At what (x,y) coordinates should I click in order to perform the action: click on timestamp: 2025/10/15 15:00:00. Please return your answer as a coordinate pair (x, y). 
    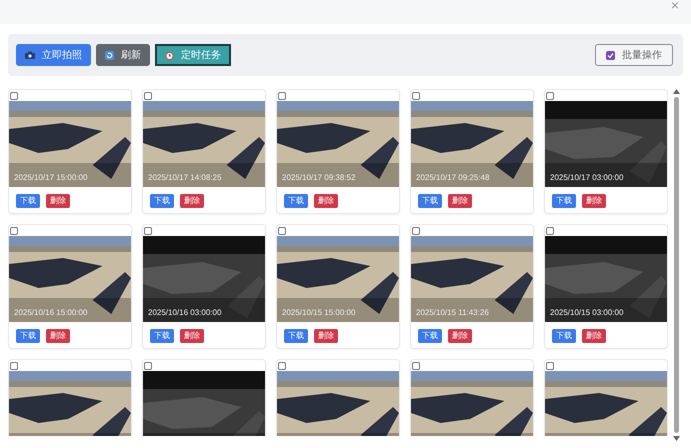
    Looking at the image, I should click on (319, 313).